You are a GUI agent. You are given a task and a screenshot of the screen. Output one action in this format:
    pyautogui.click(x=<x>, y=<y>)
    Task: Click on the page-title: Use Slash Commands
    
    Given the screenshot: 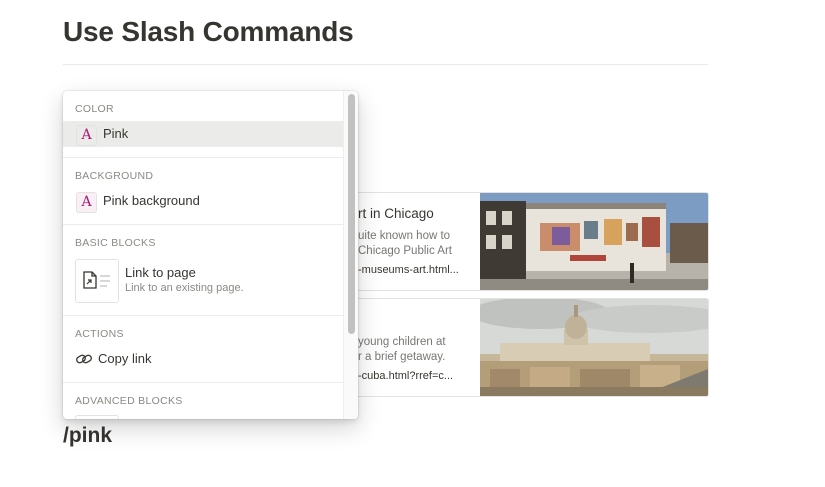 What is the action you would take?
    pyautogui.click(x=208, y=31)
    